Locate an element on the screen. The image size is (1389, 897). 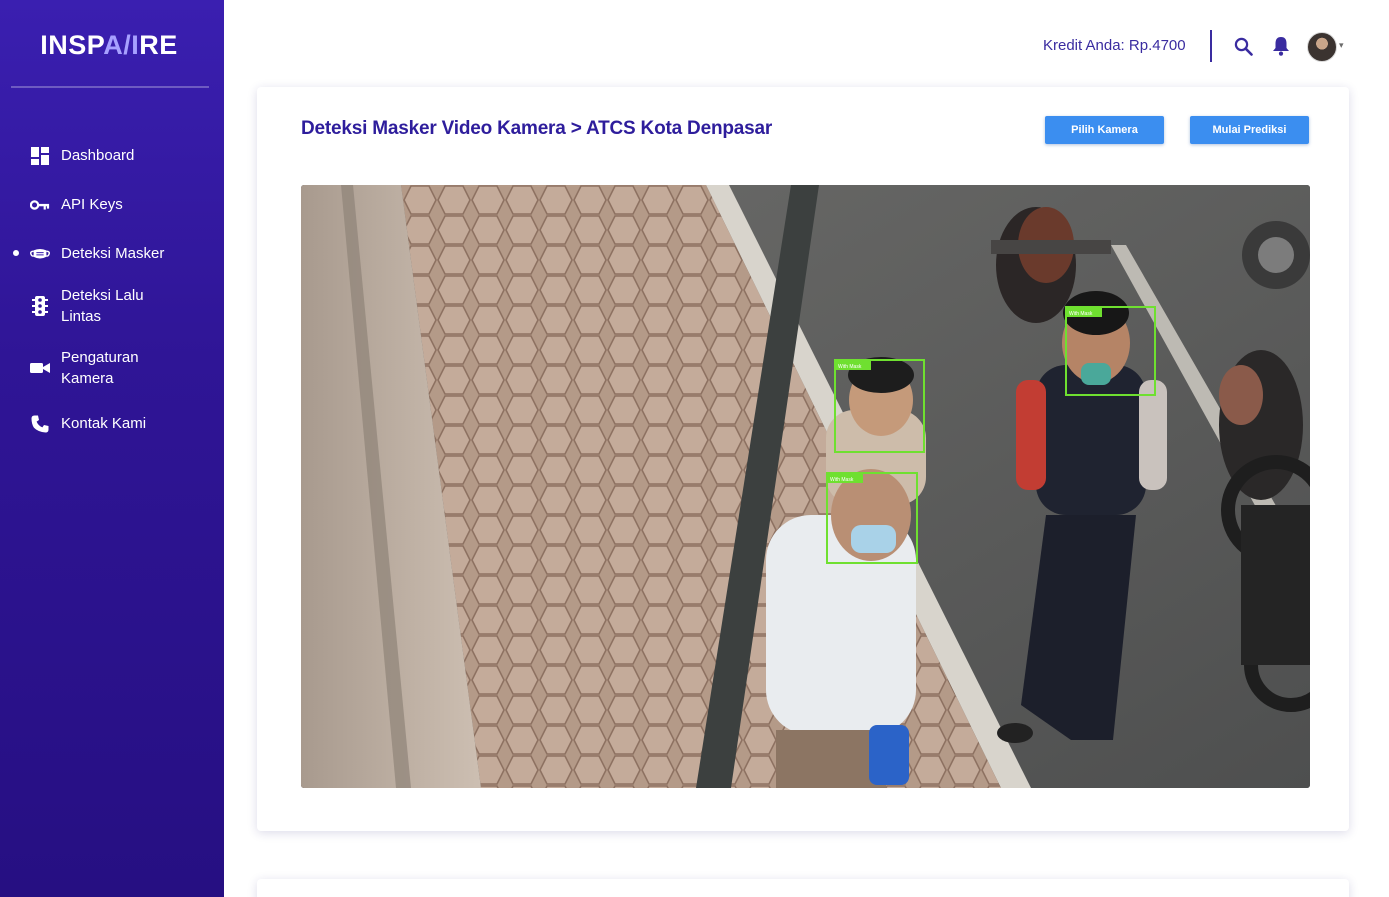
sidebar-item-pengaturan-kamera: Pengaturan Kamera is located at coordinates (120, 368).